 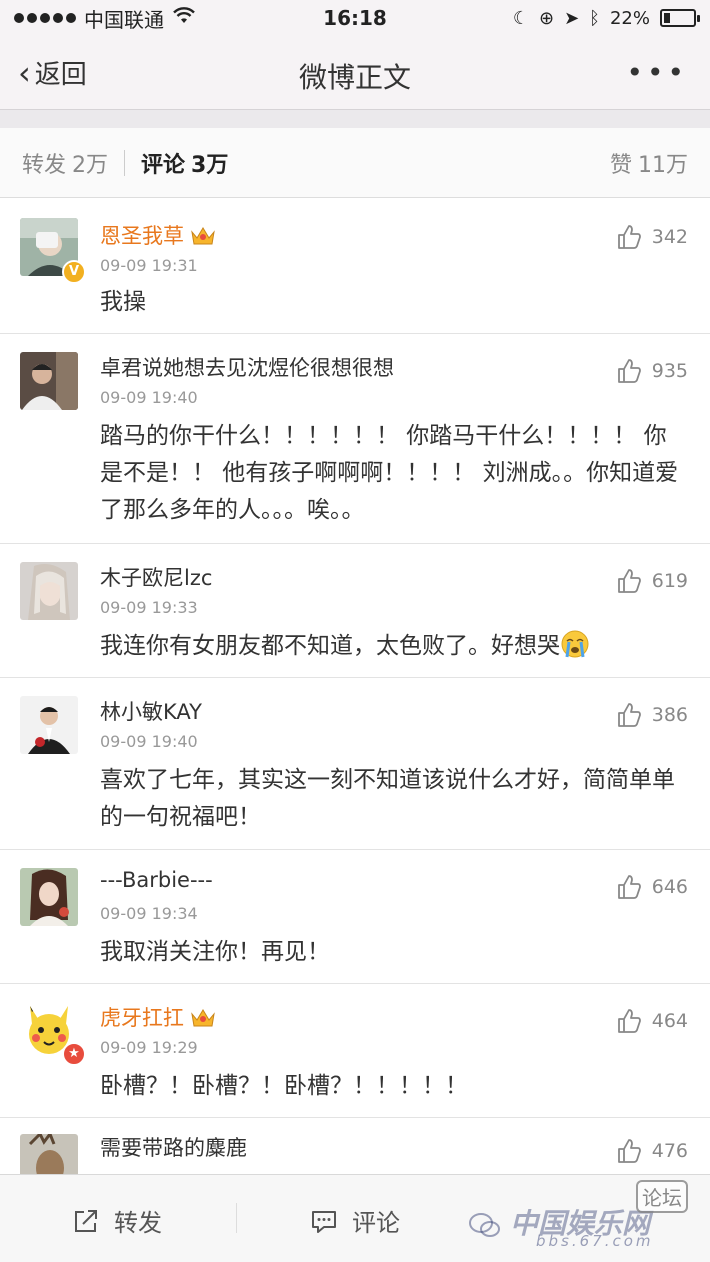 I want to click on comment-button: 评论, so click(x=355, y=1220).